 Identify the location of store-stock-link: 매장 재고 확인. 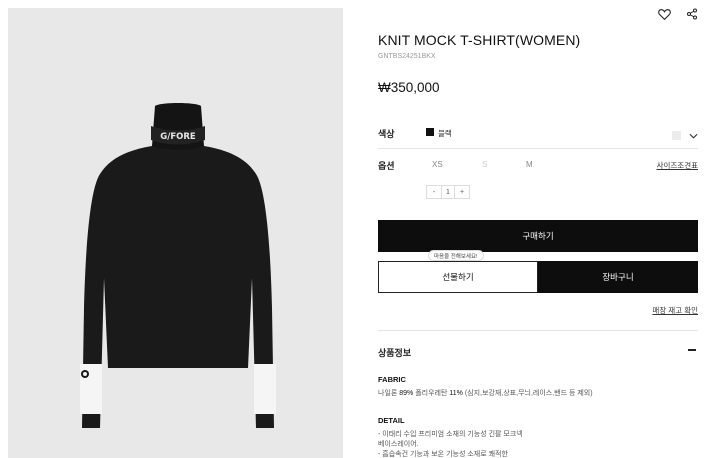
(675, 310).